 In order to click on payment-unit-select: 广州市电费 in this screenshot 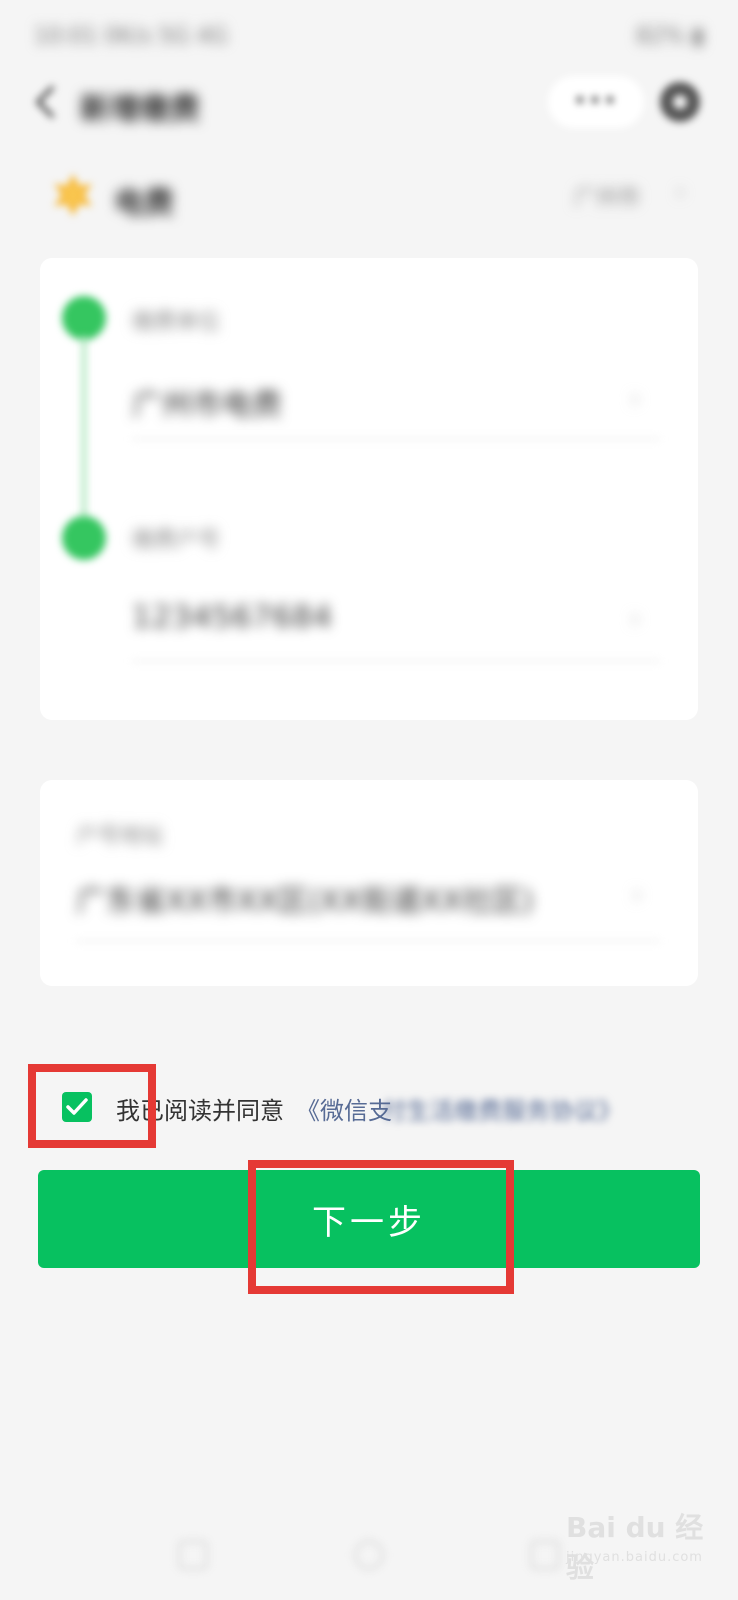, I will do `click(207, 402)`.